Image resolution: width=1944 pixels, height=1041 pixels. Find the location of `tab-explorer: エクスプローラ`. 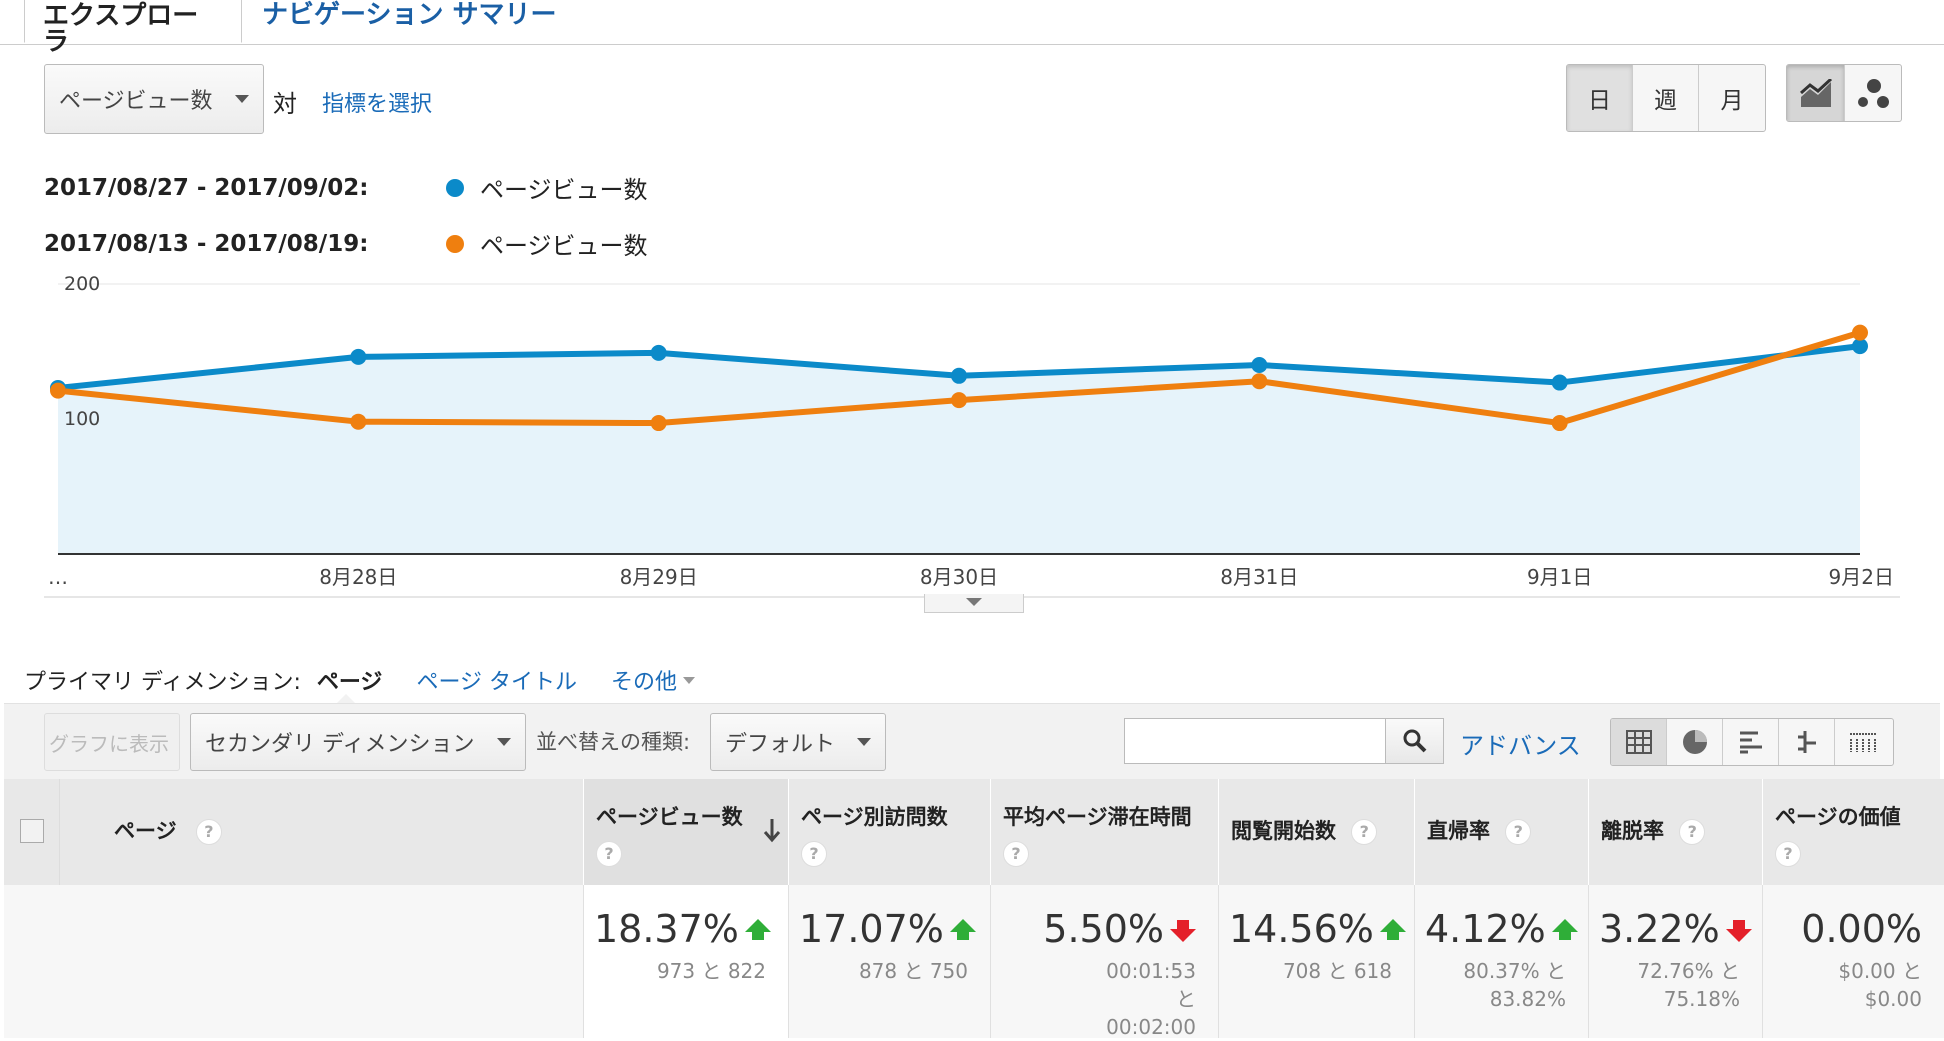

tab-explorer: エクスプローラ is located at coordinates (133, 27).